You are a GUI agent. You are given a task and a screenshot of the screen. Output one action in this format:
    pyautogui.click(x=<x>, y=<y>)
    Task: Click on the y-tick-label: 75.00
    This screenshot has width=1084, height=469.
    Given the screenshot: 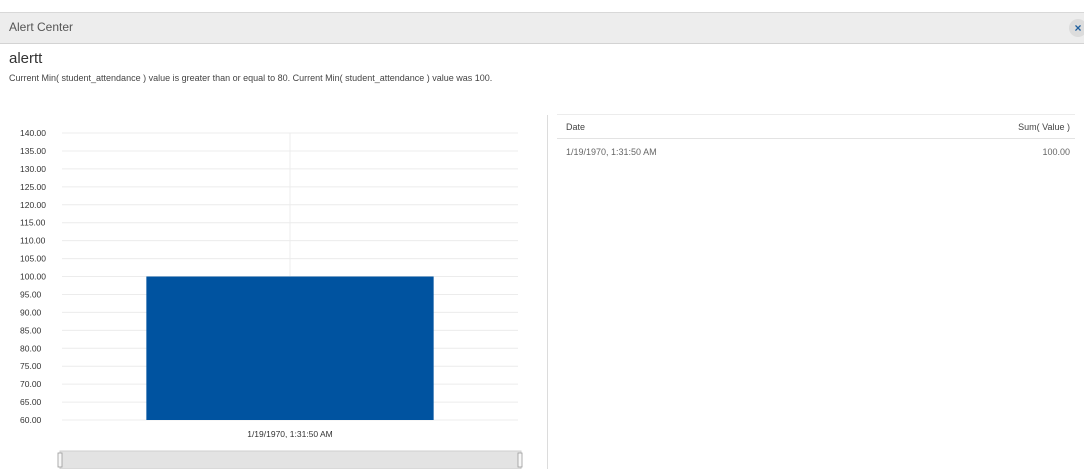 What is the action you would take?
    pyautogui.click(x=31, y=366)
    